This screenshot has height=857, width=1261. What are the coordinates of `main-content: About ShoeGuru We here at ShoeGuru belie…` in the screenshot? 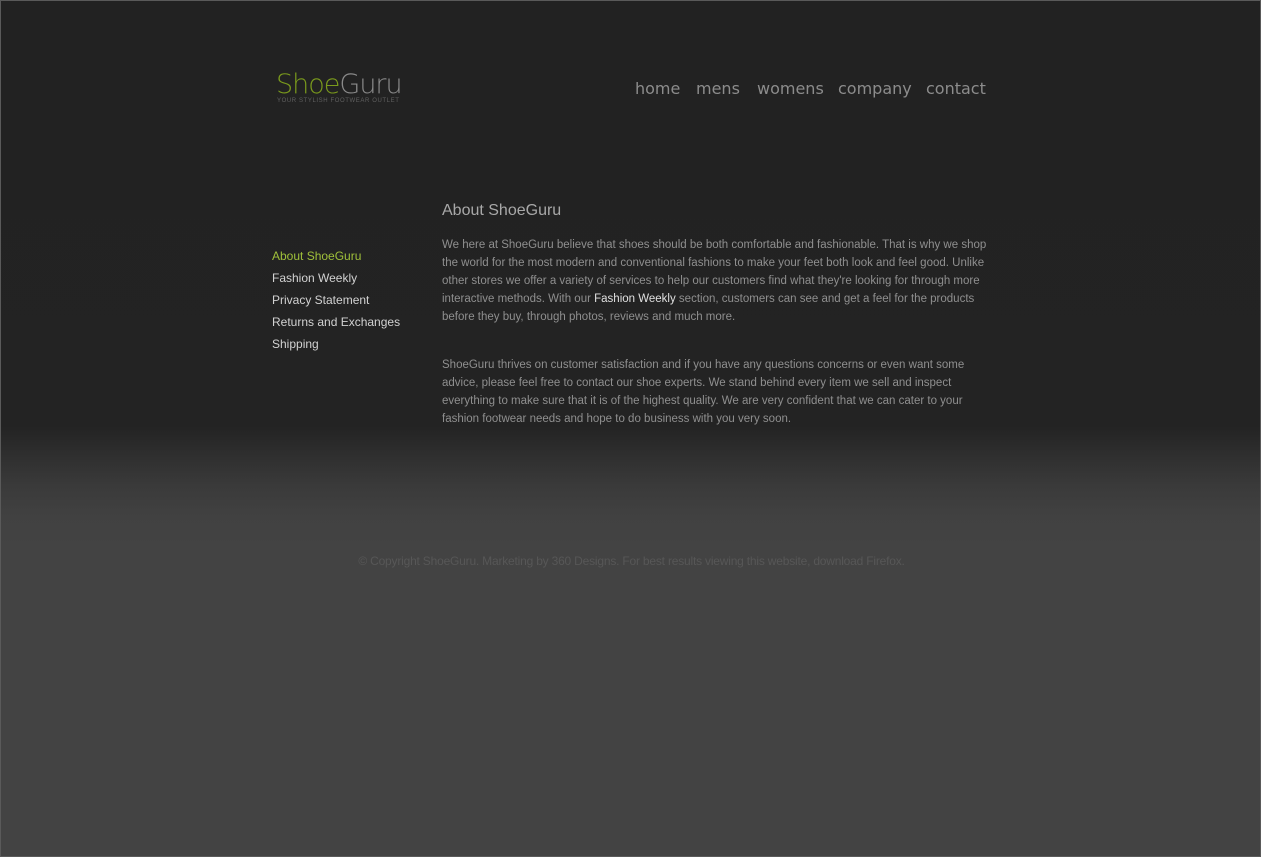 It's located at (714, 314).